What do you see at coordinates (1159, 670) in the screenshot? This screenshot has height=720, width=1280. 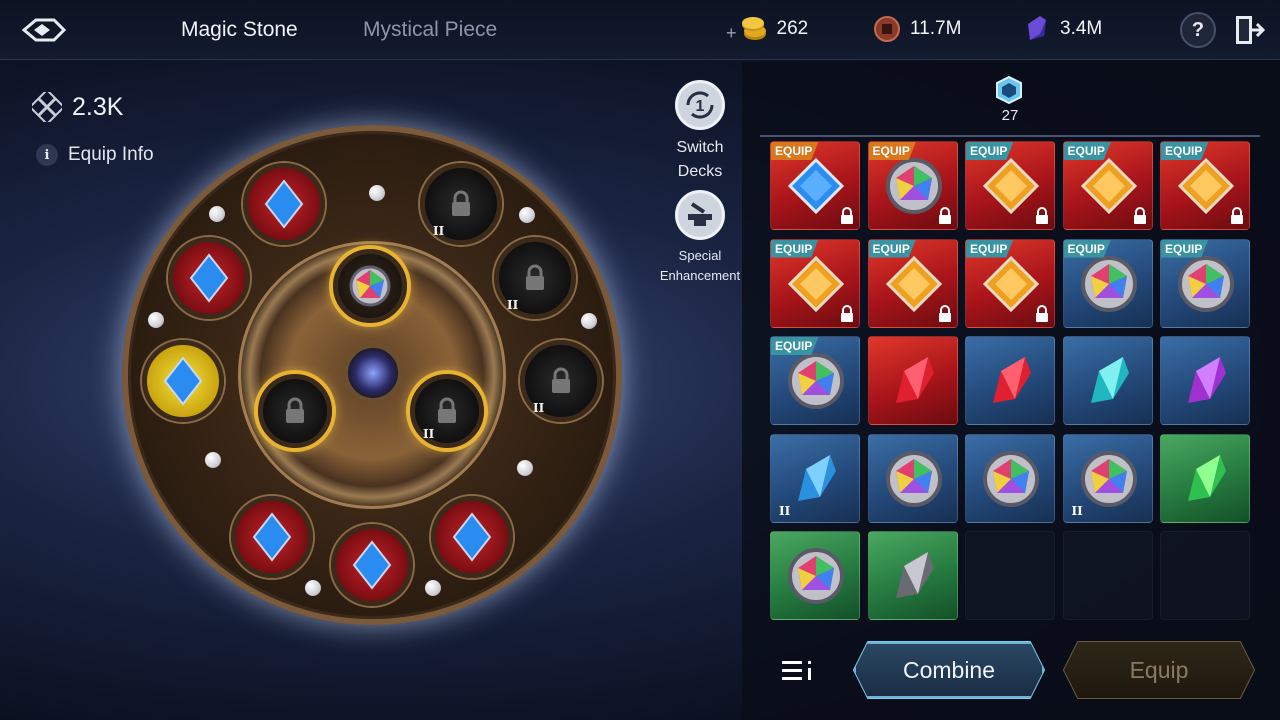 I see `equip-button: Equip` at bounding box center [1159, 670].